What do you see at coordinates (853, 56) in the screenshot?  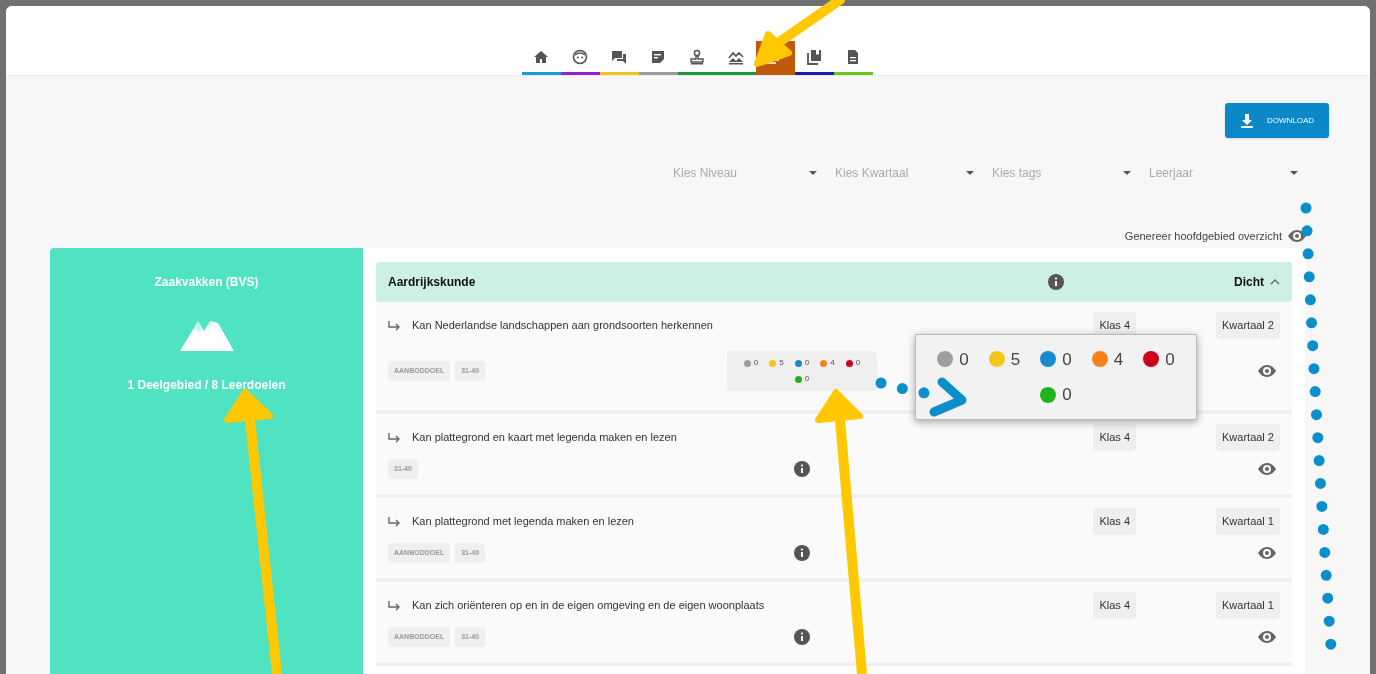 I see `document-icon` at bounding box center [853, 56].